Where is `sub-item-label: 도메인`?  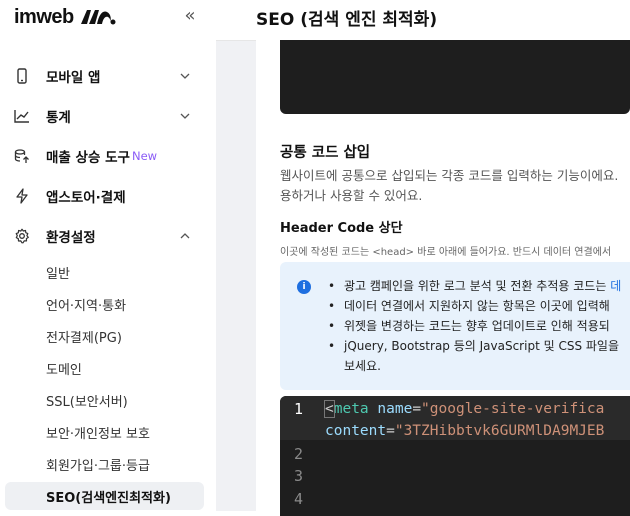
sub-item-label: 도메인 is located at coordinates (64, 370).